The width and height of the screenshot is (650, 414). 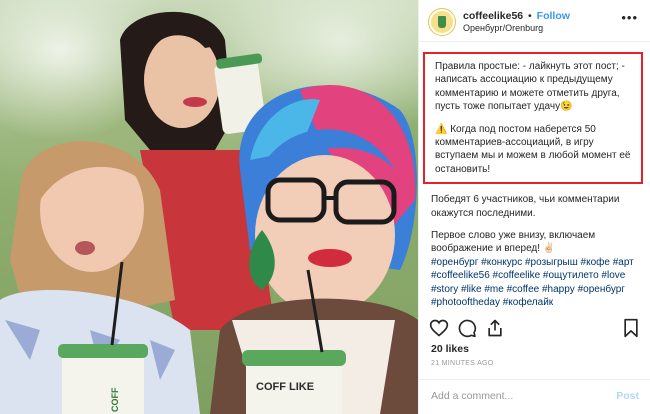 I want to click on left-cup-text: COFF, so click(x=115, y=399).